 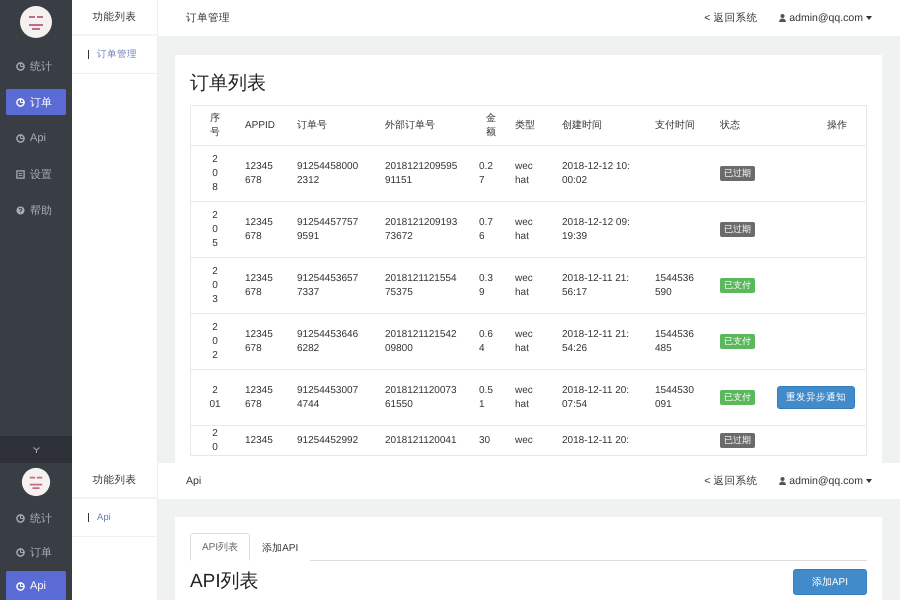 I want to click on chevron-down-icon, so click(x=36, y=449).